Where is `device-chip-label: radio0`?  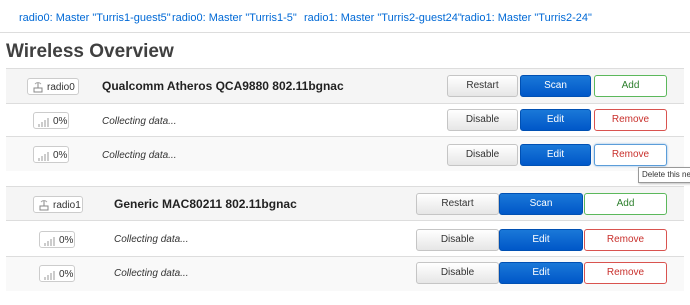
device-chip-label: radio0 is located at coordinates (61, 87).